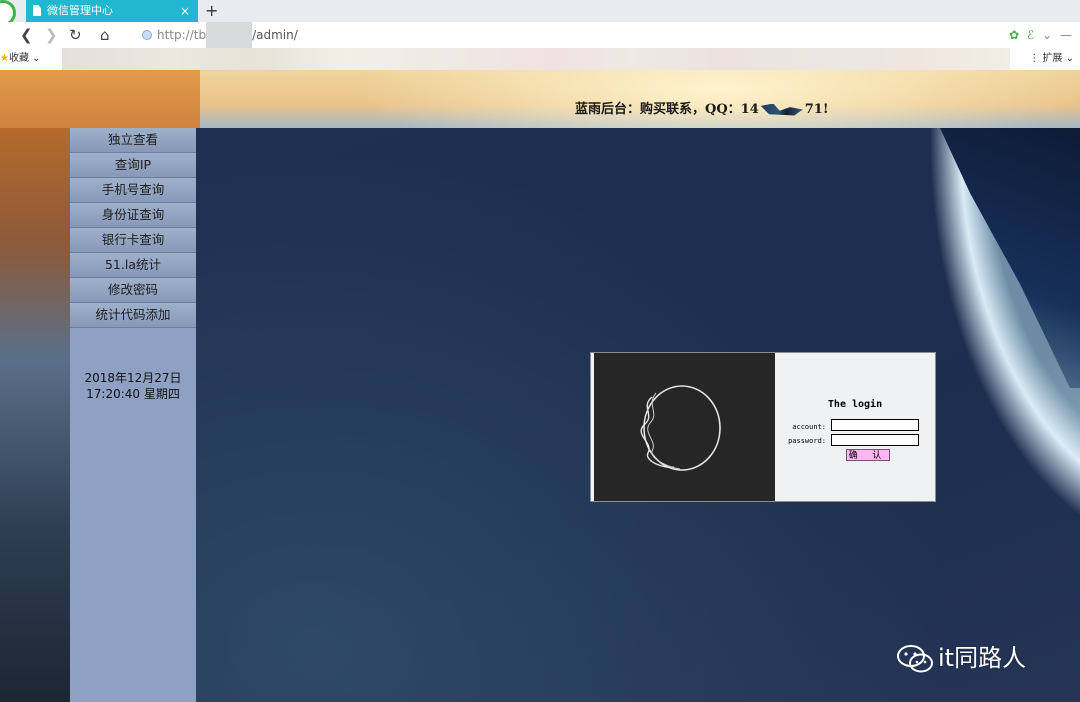 This screenshot has height=702, width=1080. Describe the element at coordinates (80, 10) in the screenshot. I see `tab-title: 微信管理中心` at that location.